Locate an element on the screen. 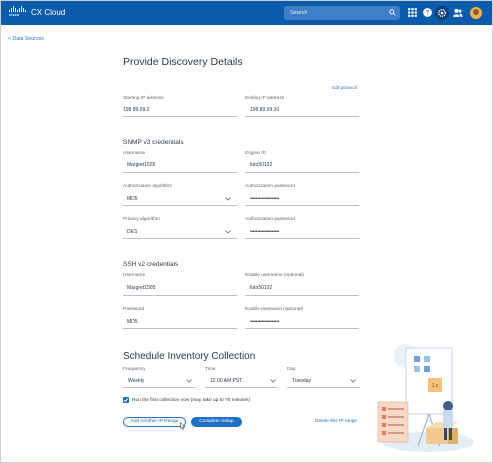 Image resolution: width=493 pixels, height=463 pixels. ssh-password-underline is located at coordinates (180, 328).